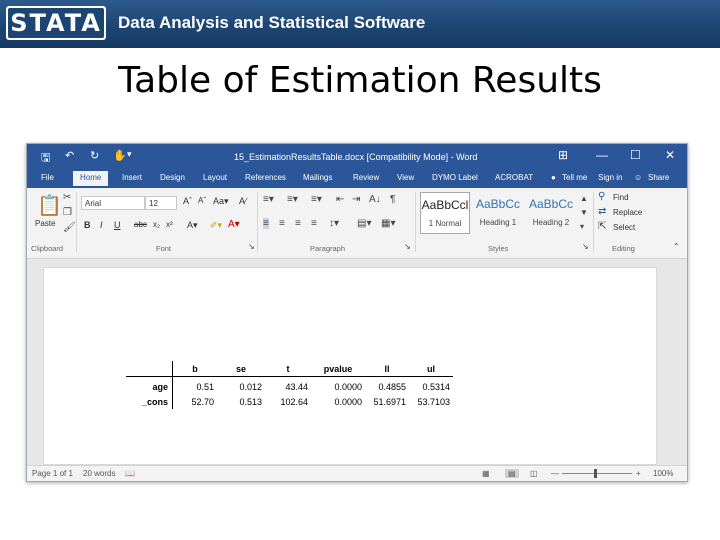 The height and width of the screenshot is (540, 720). What do you see at coordinates (601, 196) in the screenshot?
I see `find-icon: ⚲` at bounding box center [601, 196].